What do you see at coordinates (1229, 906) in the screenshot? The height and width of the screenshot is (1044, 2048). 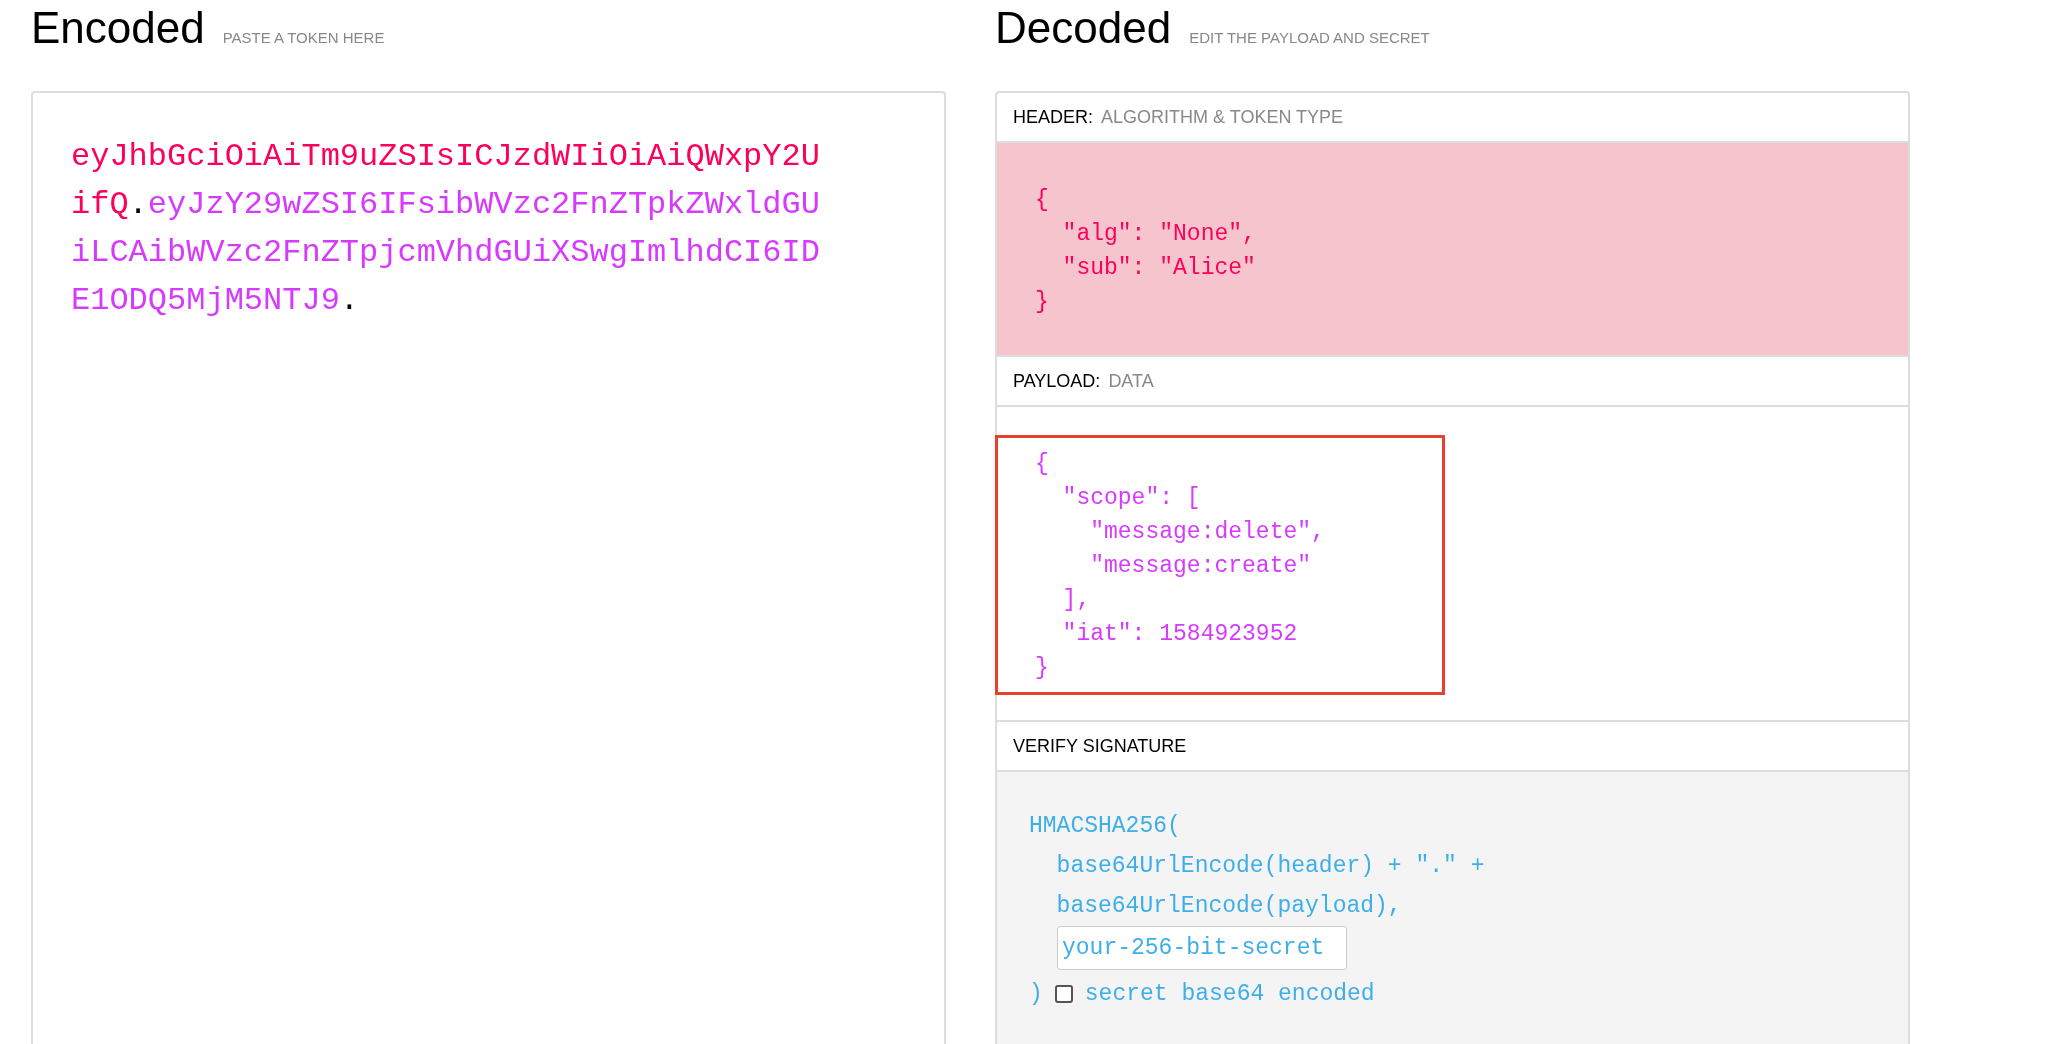 I see `code-line: base64UrlEncode(payload),` at bounding box center [1229, 906].